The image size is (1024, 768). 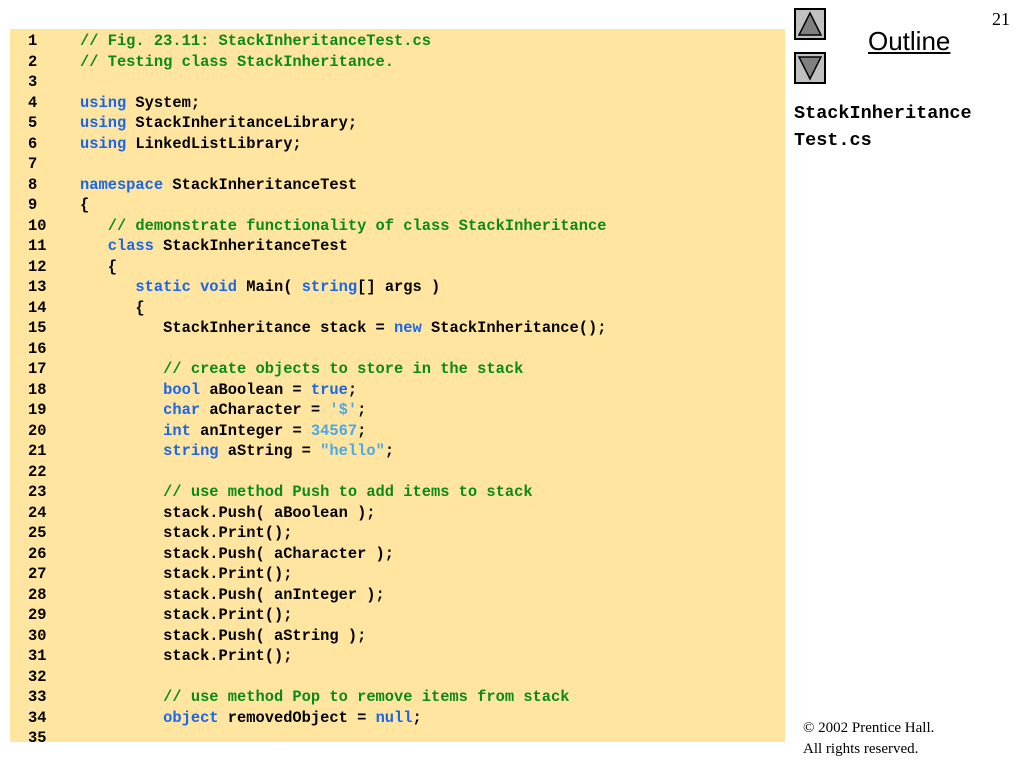 What do you see at coordinates (182, 410) in the screenshot?
I see `code-token: char` at bounding box center [182, 410].